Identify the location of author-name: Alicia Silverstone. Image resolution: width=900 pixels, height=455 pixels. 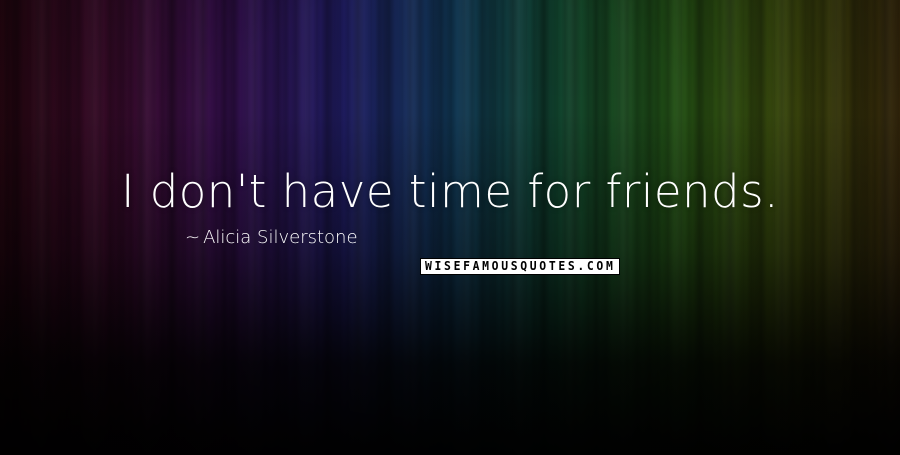
(280, 237).